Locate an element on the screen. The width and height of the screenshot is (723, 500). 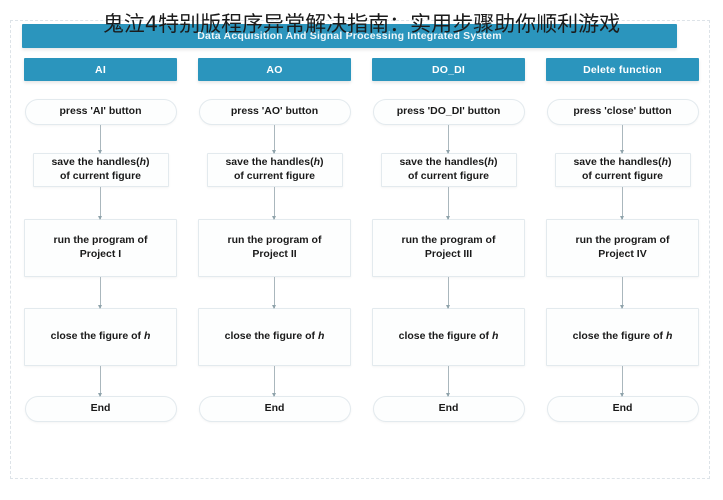
node-press-button-do-di: press 'DO_DI' button is located at coordinates (448, 112).